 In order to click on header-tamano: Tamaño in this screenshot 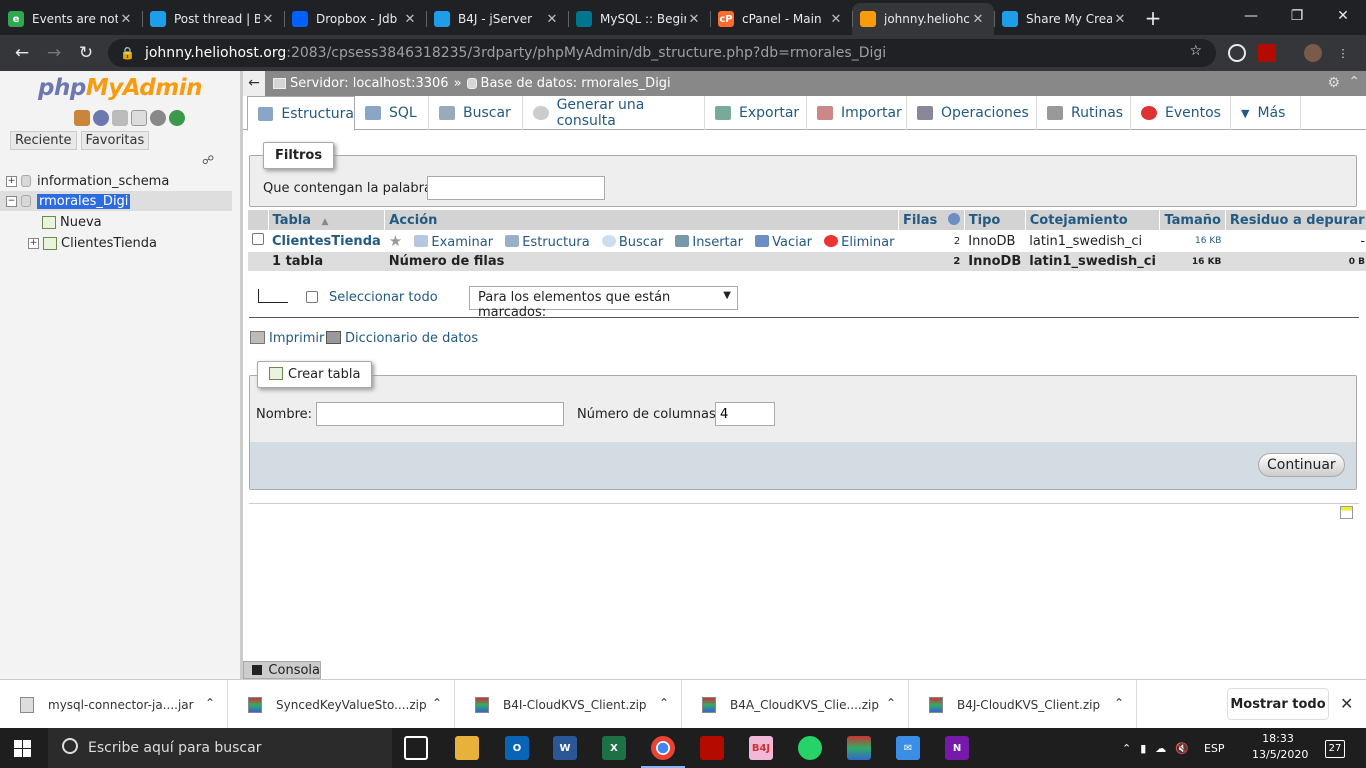, I will do `click(1192, 220)`.